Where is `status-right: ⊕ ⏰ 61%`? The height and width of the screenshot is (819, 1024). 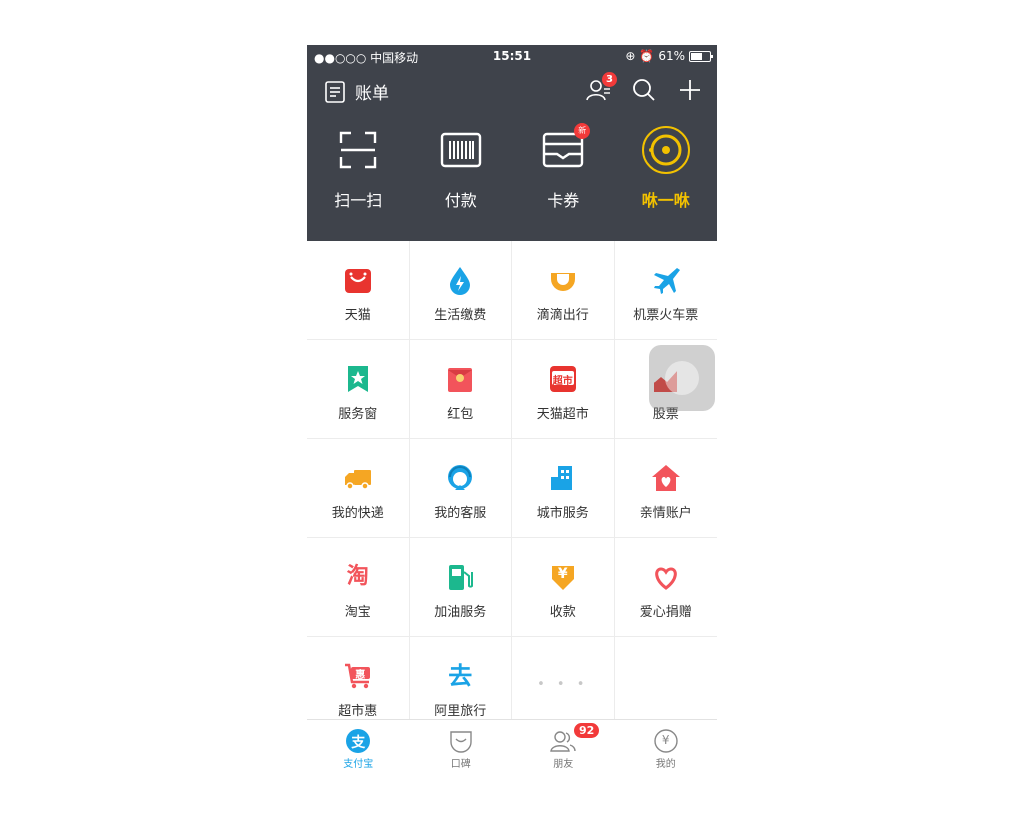
status-right: ⊕ ⏰ 61% is located at coordinates (669, 56).